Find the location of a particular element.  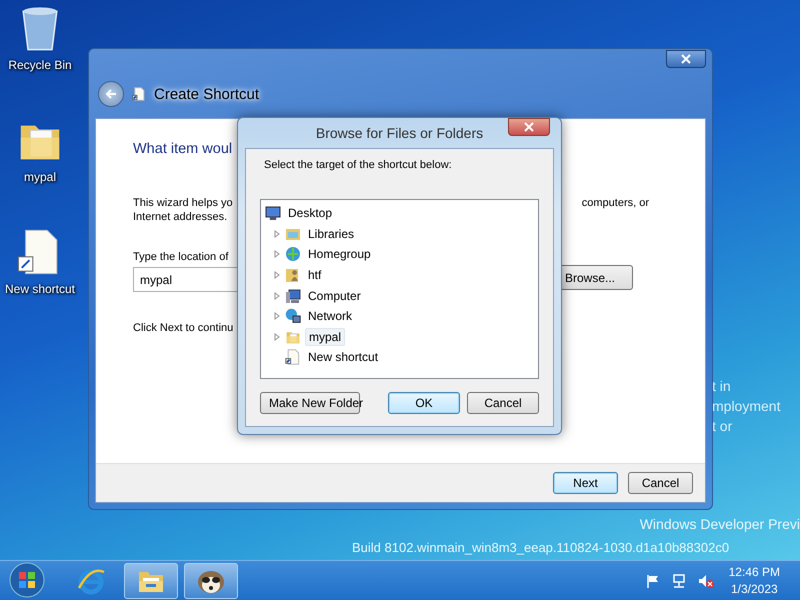

tree-item: New shortcut is located at coordinates (343, 357).